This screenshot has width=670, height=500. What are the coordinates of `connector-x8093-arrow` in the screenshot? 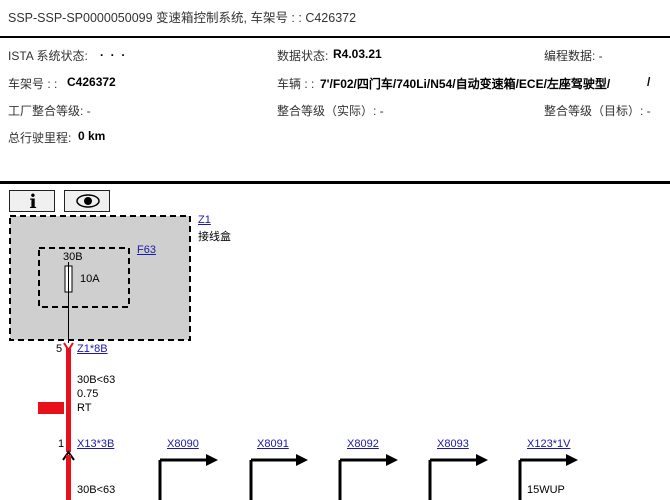 It's located at (458, 477).